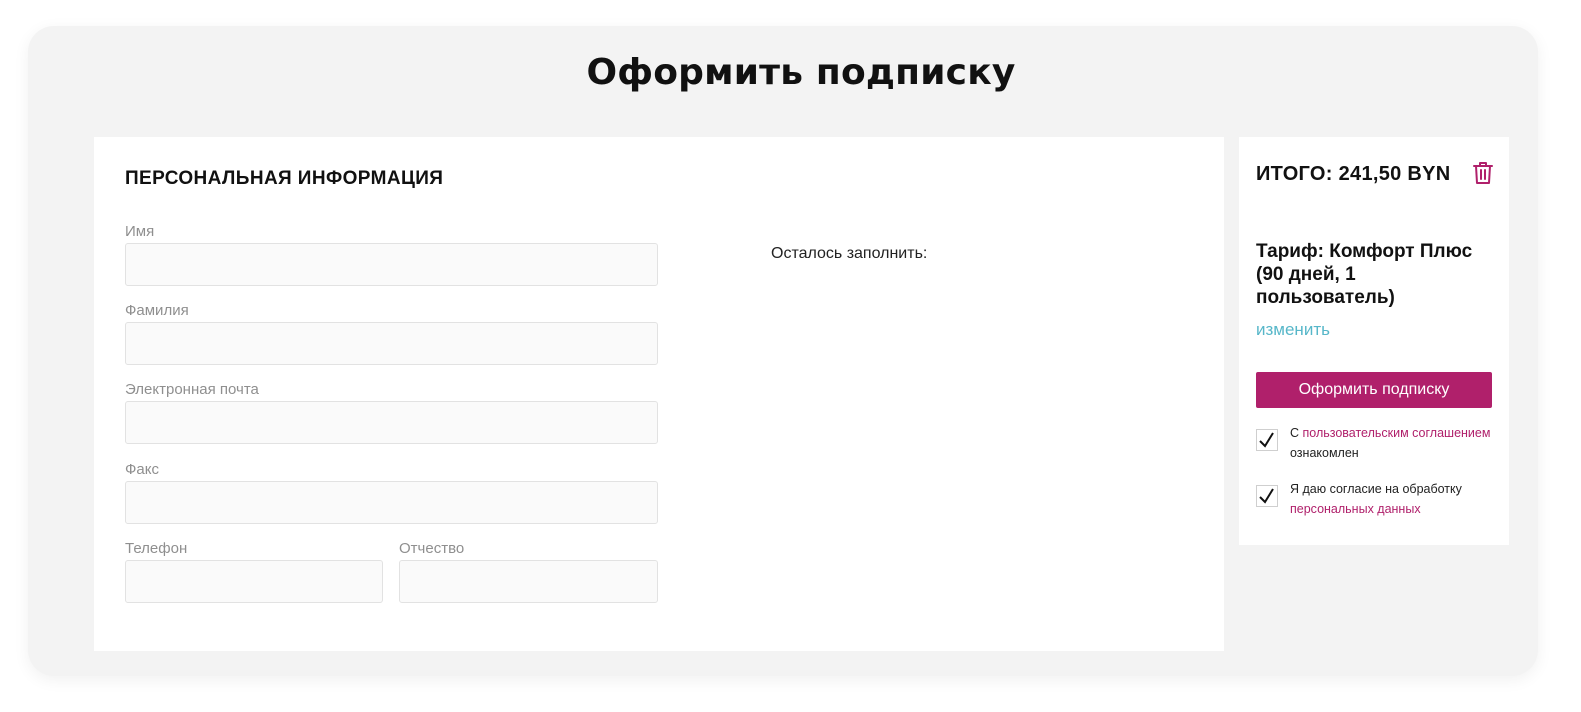 The width and height of the screenshot is (1581, 712). What do you see at coordinates (254, 581) in the screenshot?
I see `phone-field` at bounding box center [254, 581].